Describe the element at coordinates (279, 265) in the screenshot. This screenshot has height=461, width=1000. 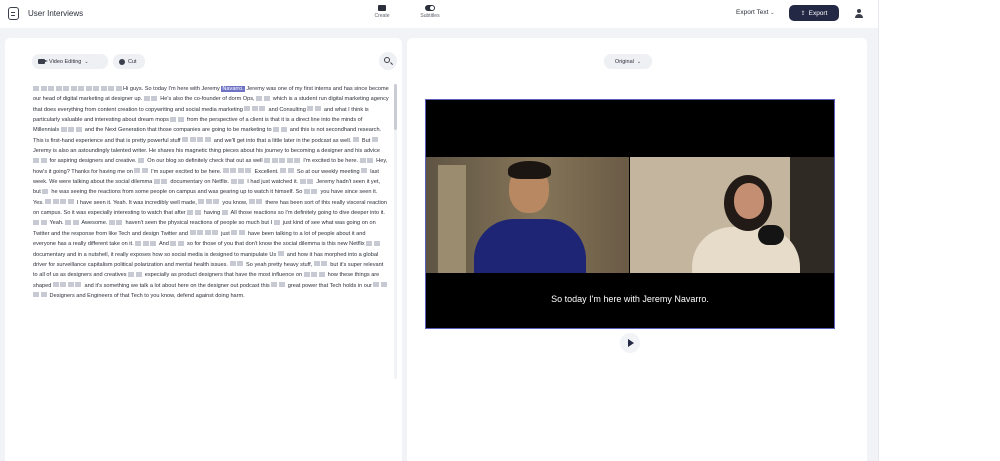
I see `transcript-segment: So yeah pretty heavy stuff,` at that location.